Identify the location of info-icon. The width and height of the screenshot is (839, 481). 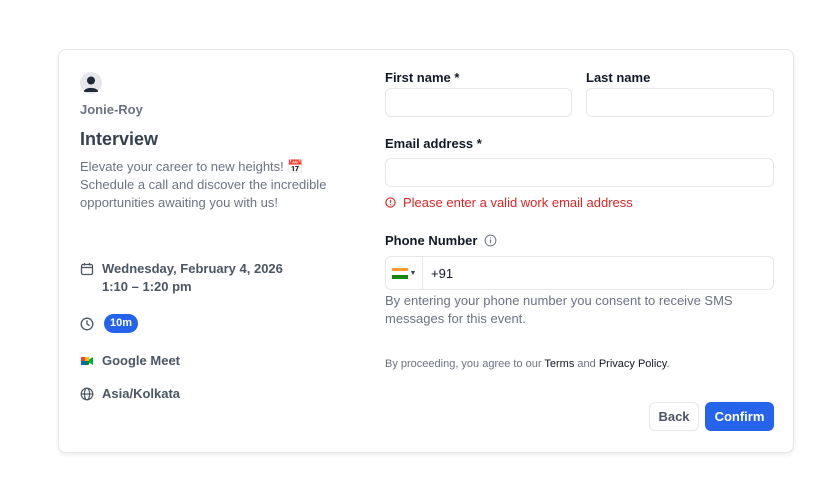
(490, 240).